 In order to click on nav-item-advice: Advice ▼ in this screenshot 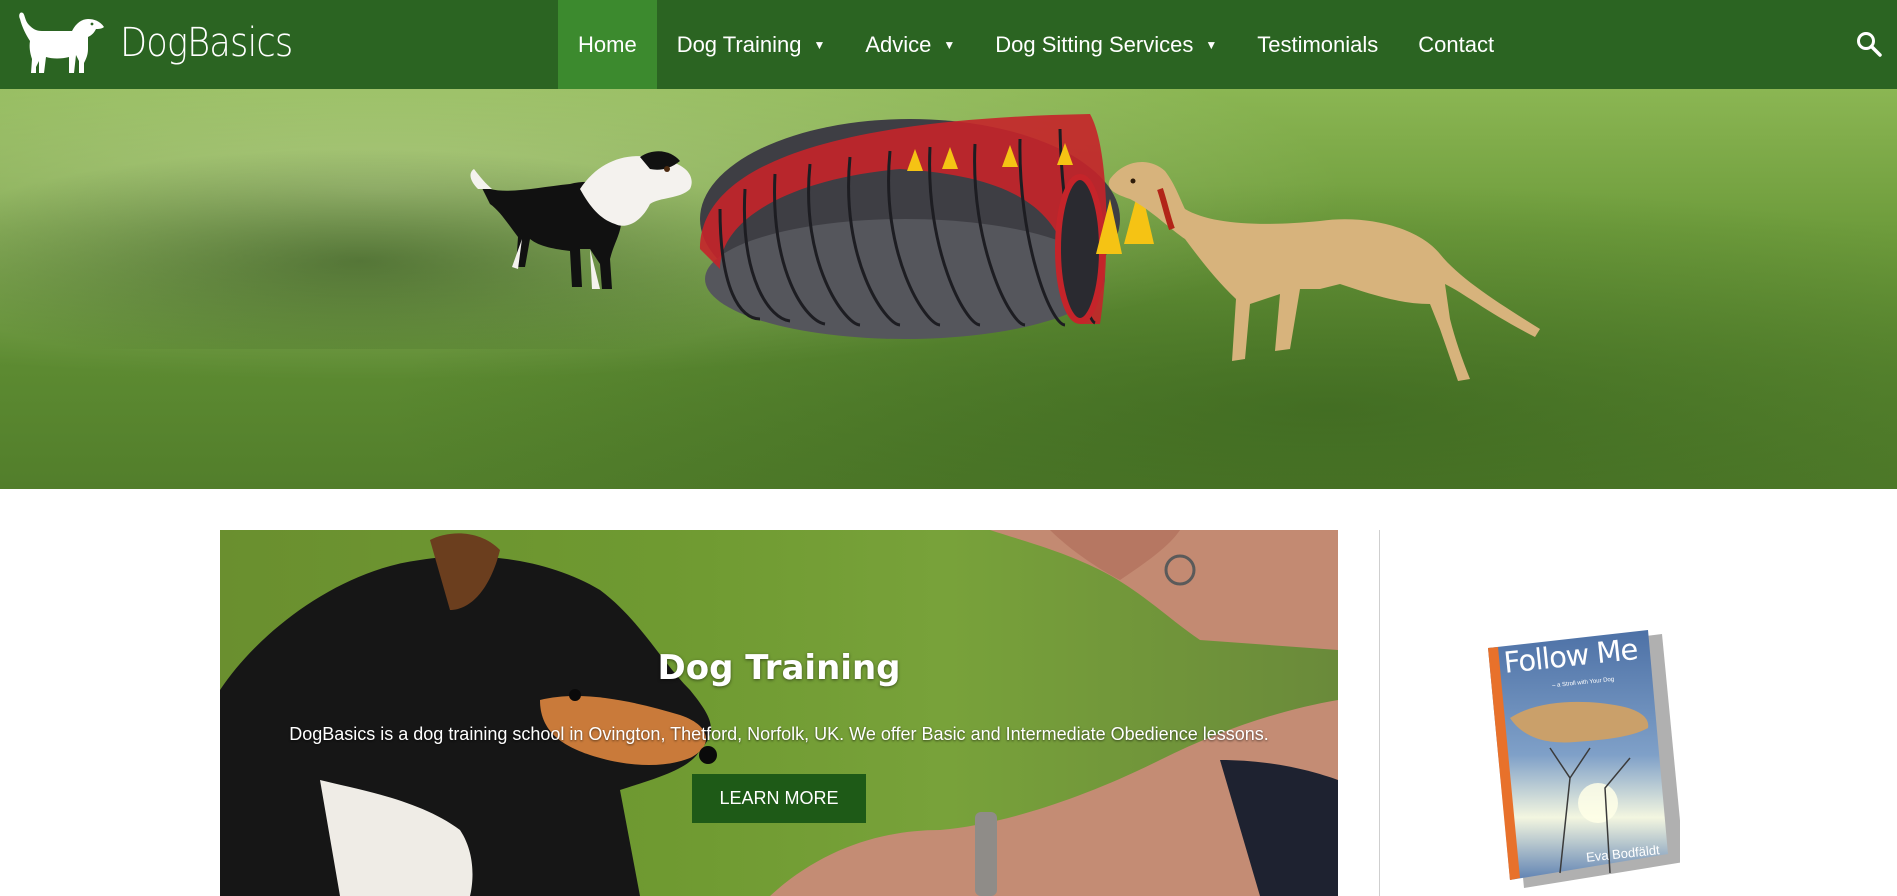, I will do `click(910, 44)`.